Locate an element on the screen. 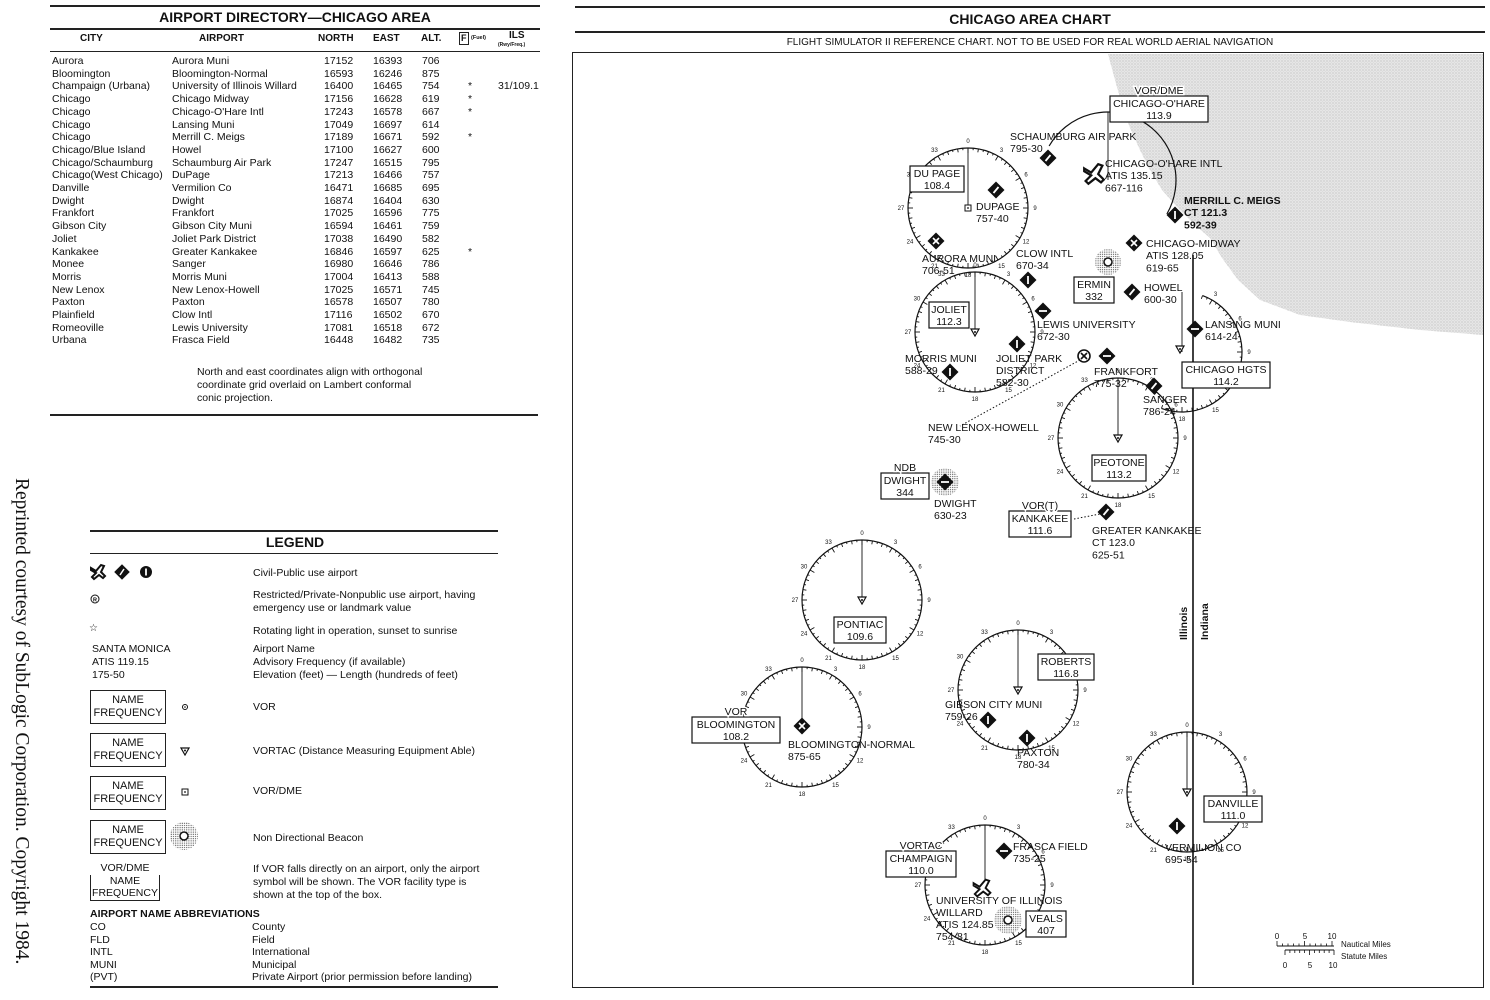 The height and width of the screenshot is (1000, 1490). navaid-box-du-page: DU PAGE108.4 is located at coordinates (937, 179).